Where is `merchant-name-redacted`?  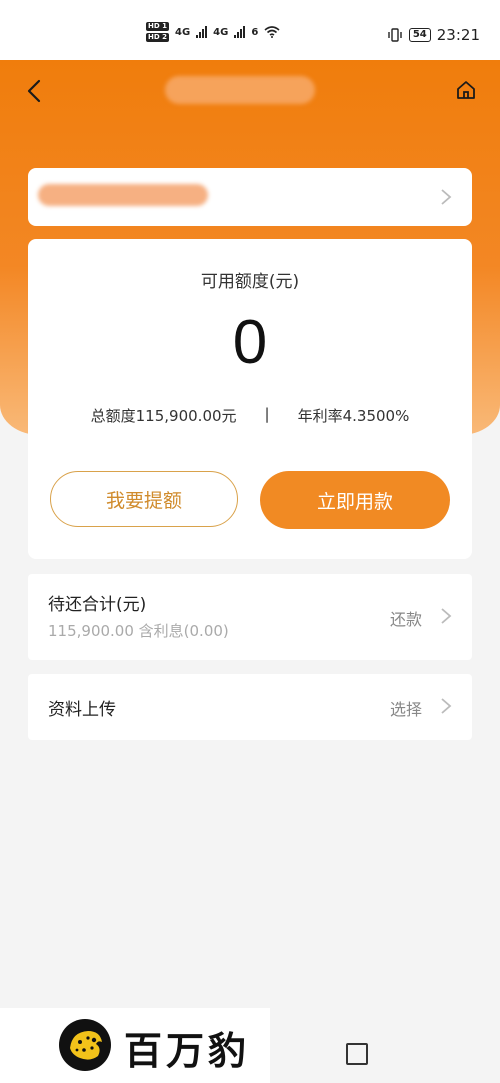 merchant-name-redacted is located at coordinates (123, 195).